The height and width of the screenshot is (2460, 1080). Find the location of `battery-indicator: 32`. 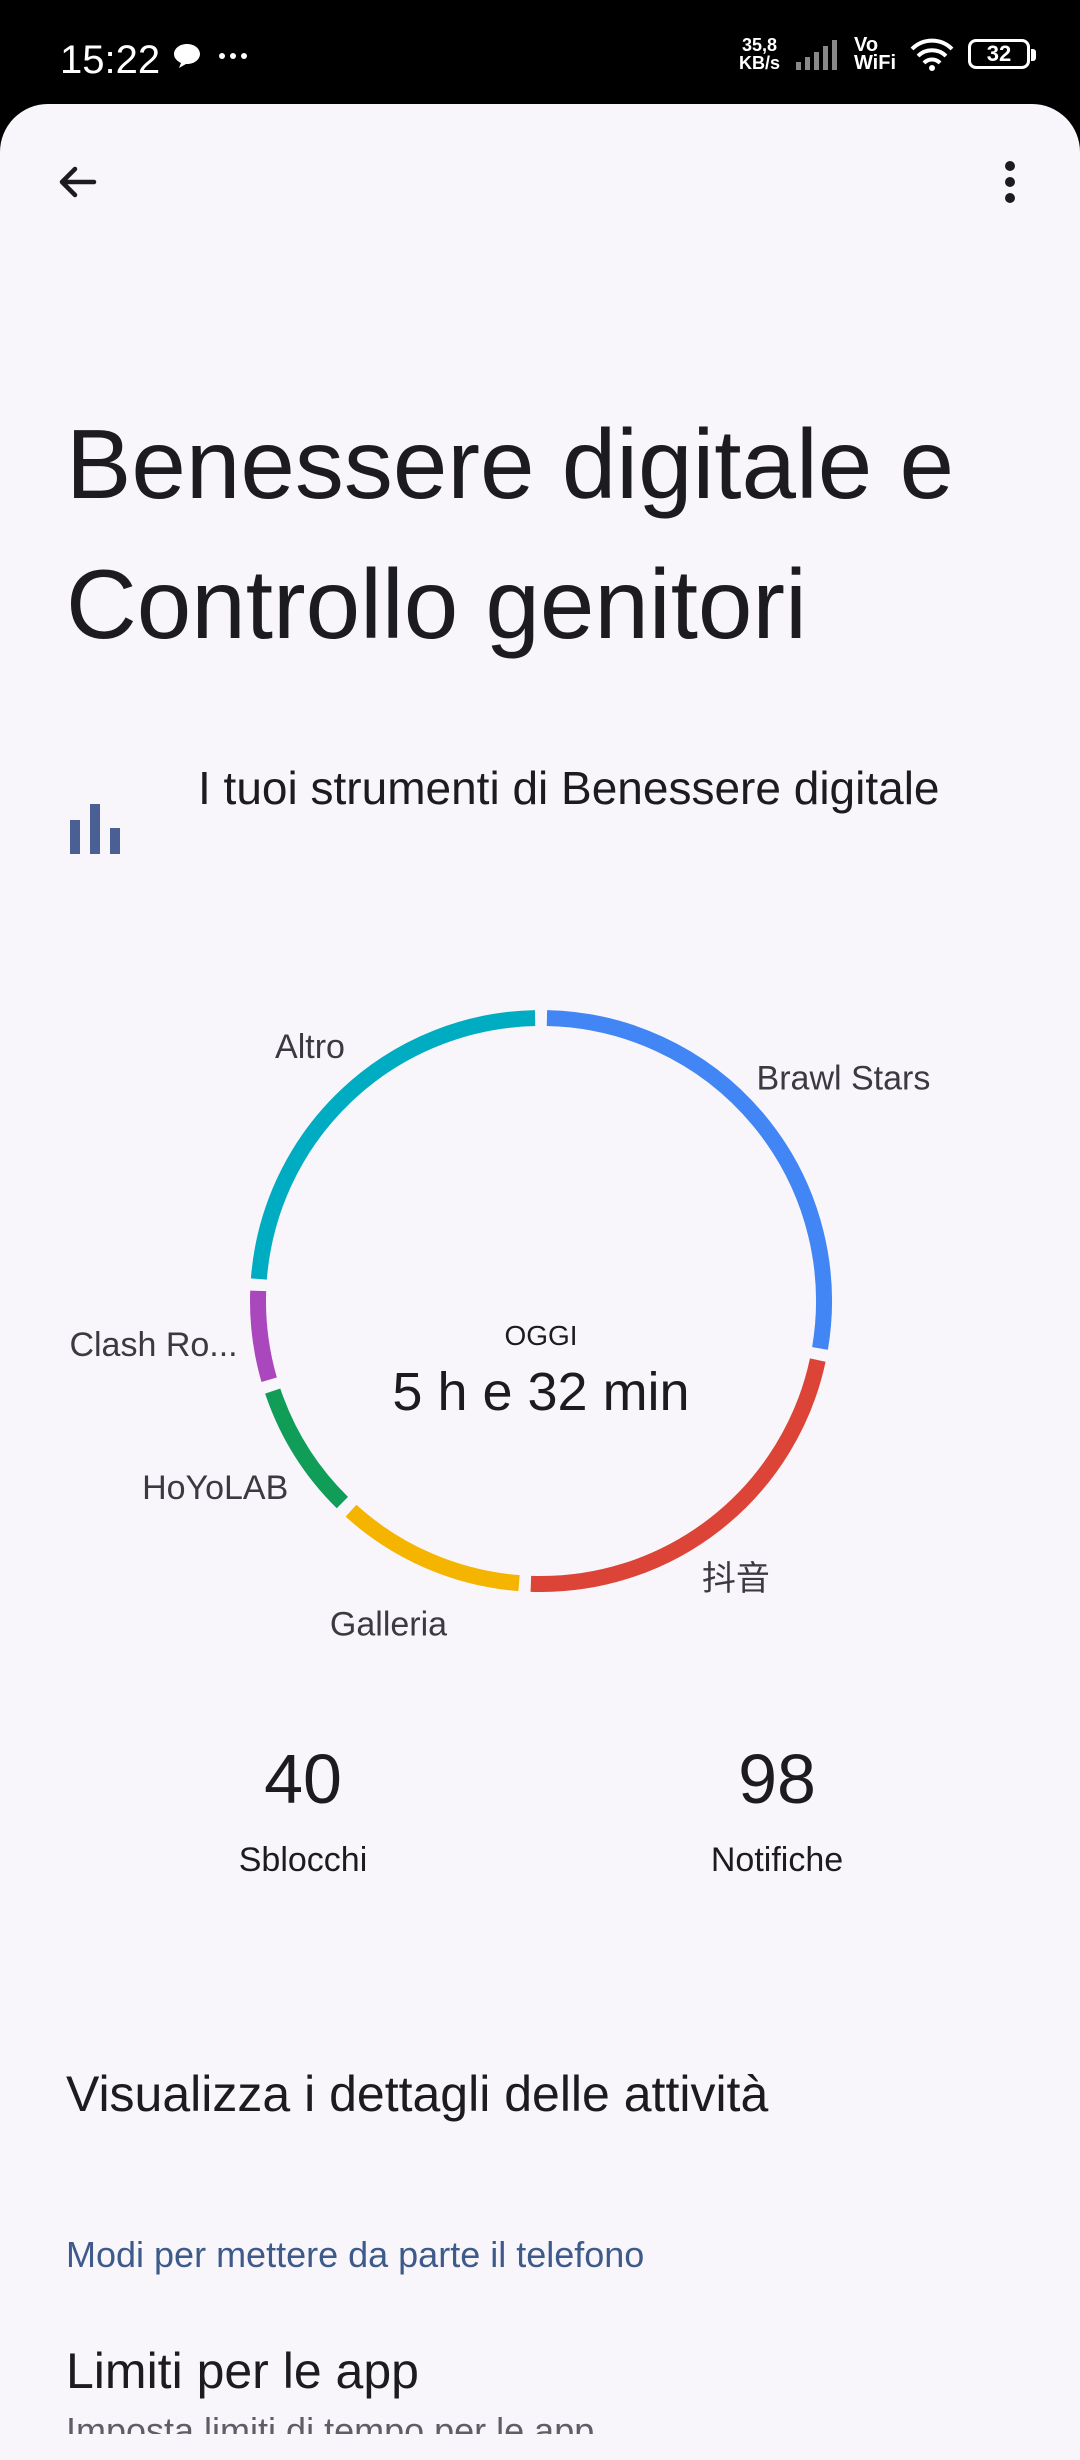

battery-indicator: 32 is located at coordinates (1002, 54).